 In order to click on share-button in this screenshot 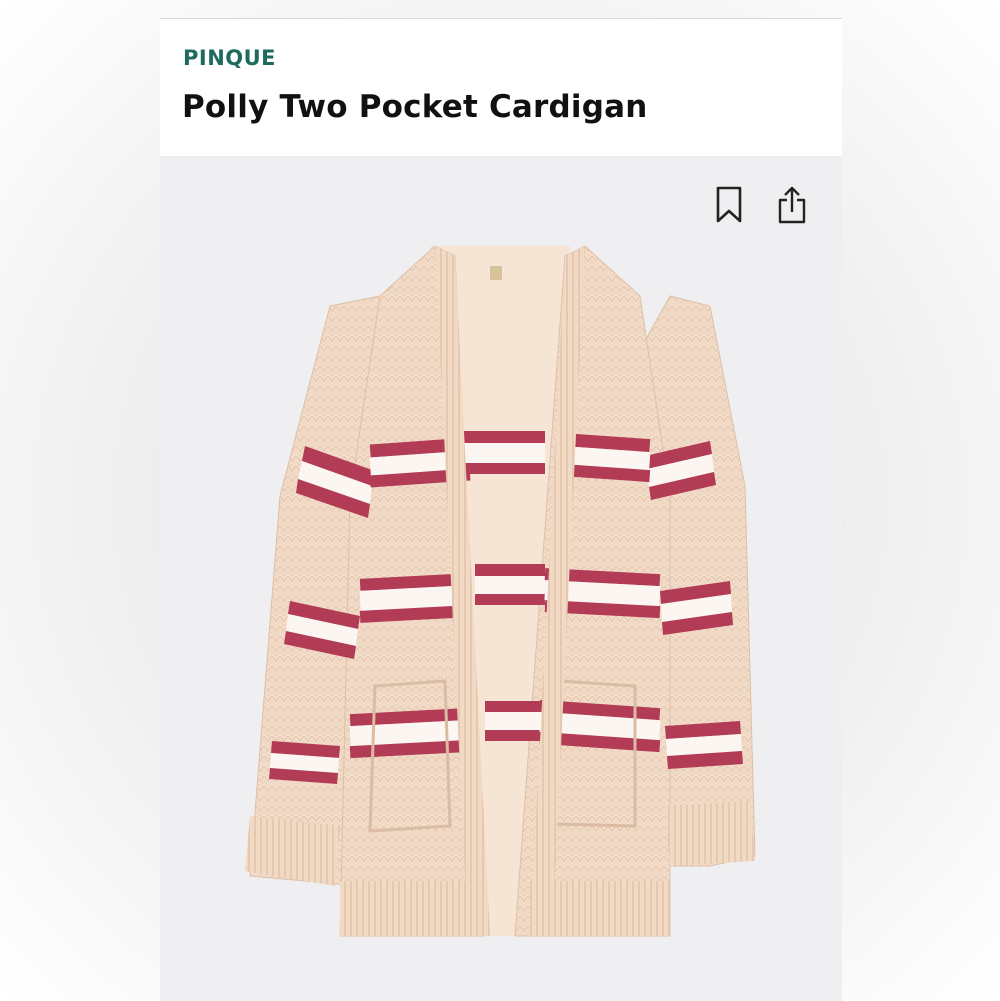, I will do `click(792, 205)`.